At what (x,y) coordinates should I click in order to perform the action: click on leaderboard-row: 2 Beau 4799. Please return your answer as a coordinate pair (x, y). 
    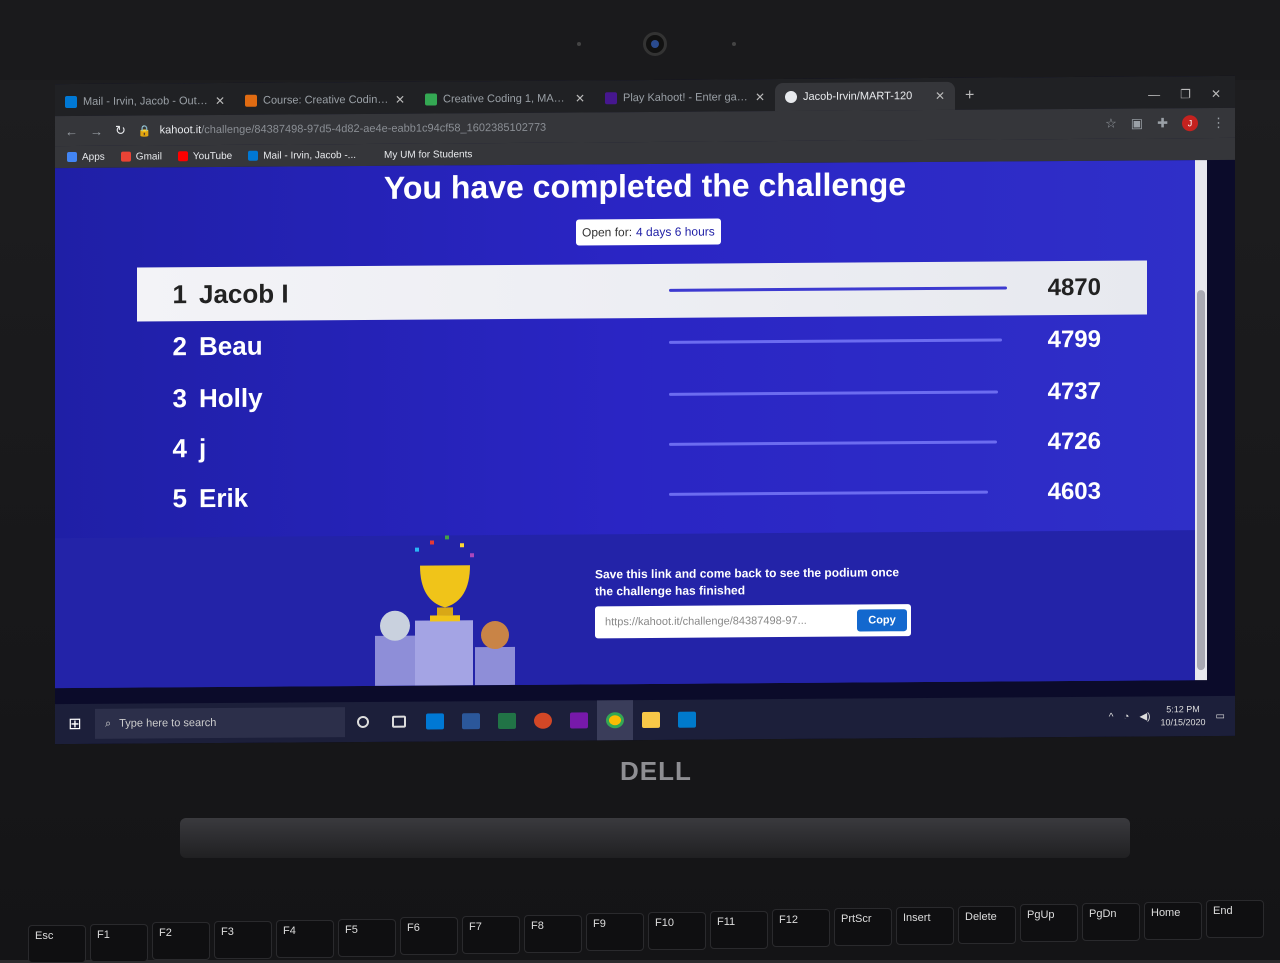
    Looking at the image, I should click on (642, 342).